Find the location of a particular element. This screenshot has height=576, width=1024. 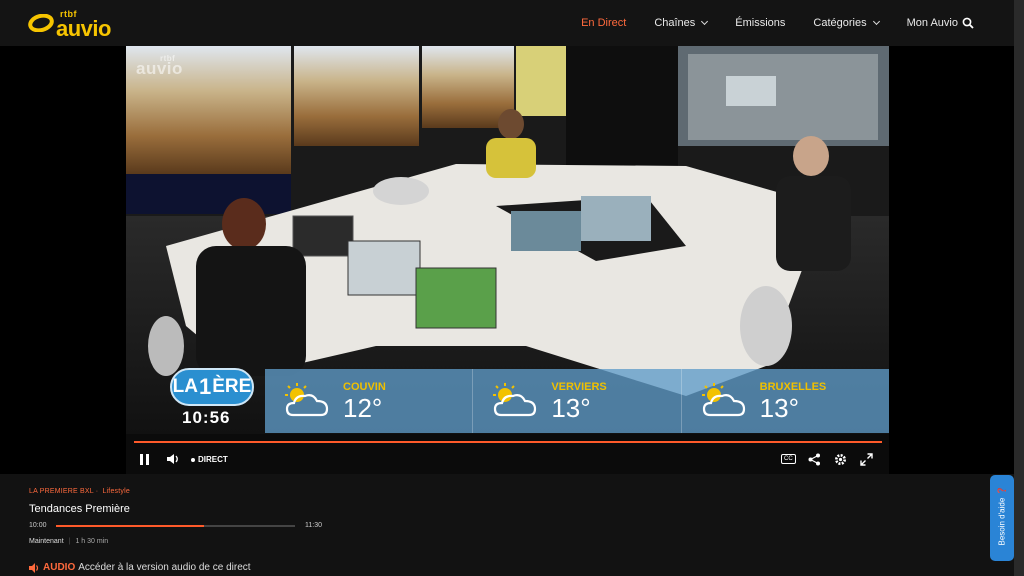

share-icon is located at coordinates (814, 459).